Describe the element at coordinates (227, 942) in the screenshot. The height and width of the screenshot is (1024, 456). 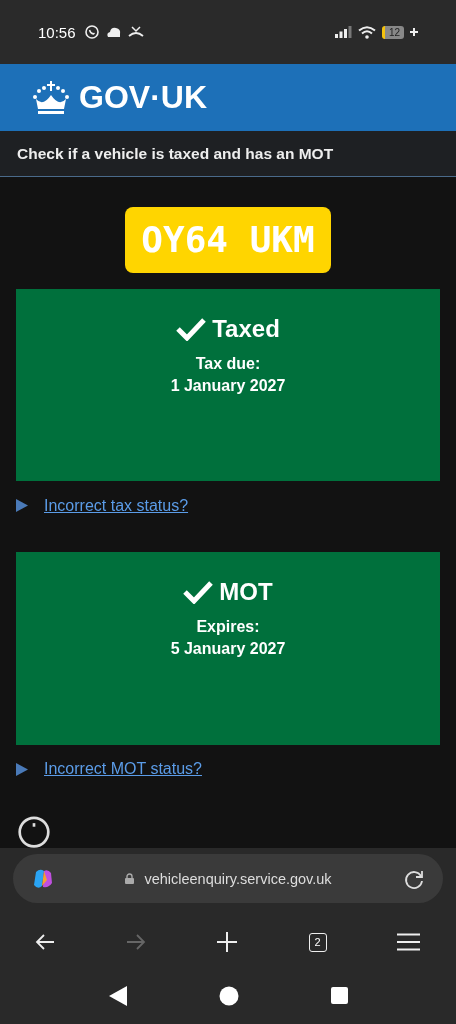
I see `new-tab-icon` at that location.